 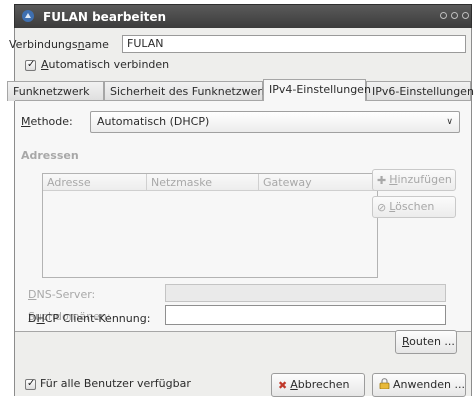 I want to click on tab-sicherheit: Sicherheit des Funknetzwerks, so click(x=189, y=91).